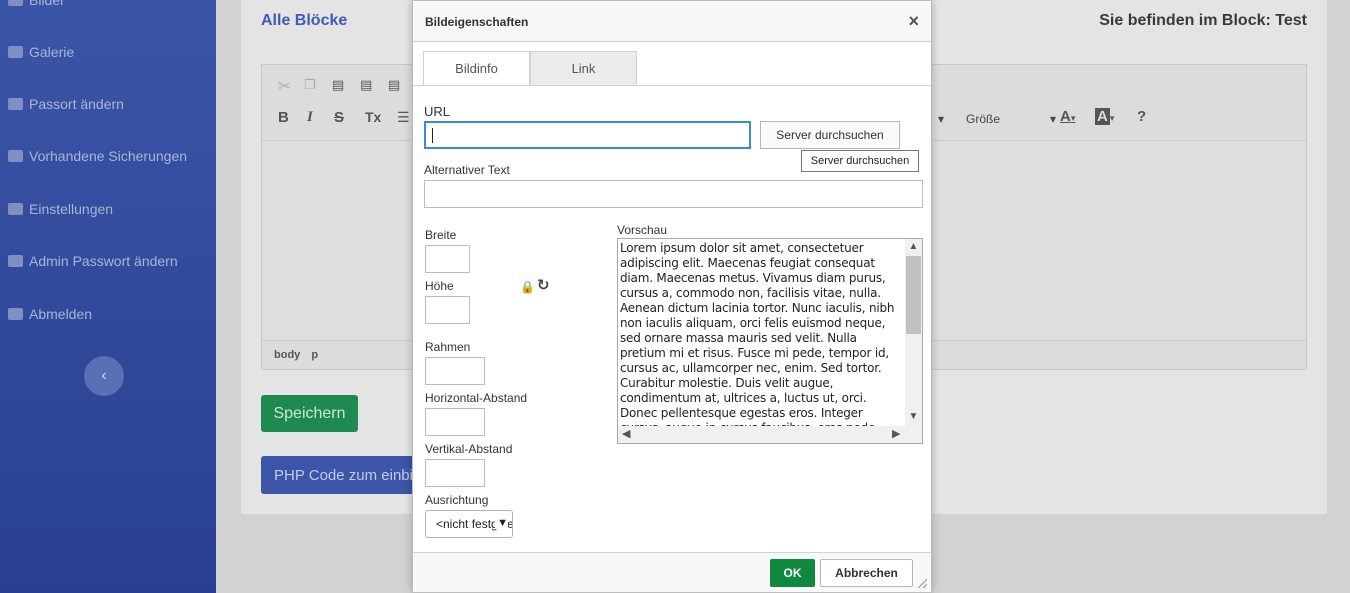 The width and height of the screenshot is (1350, 593). What do you see at coordinates (913, 246) in the screenshot?
I see `scroll-up-icon: ▲` at bounding box center [913, 246].